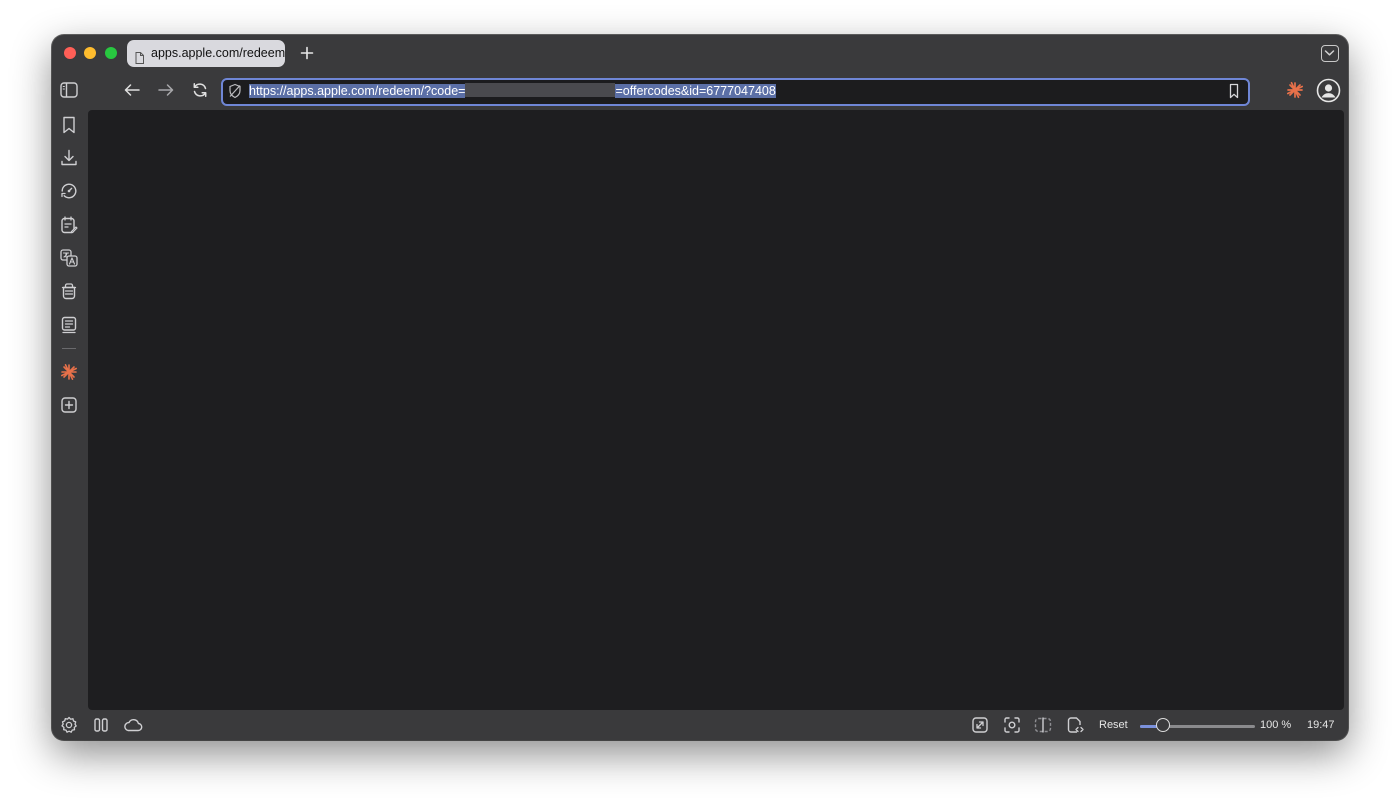 The height and width of the screenshot is (808, 1400). I want to click on zoom-level: 100 %, so click(1276, 725).